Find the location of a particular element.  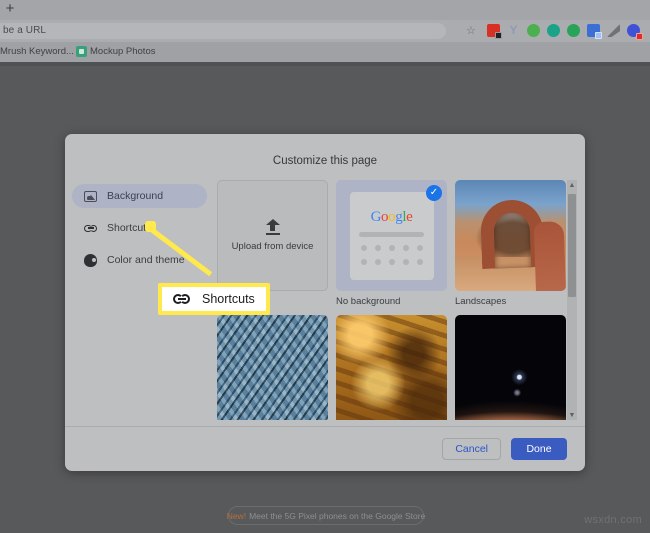

upload-tile-label: Upload from device is located at coordinates (272, 246).